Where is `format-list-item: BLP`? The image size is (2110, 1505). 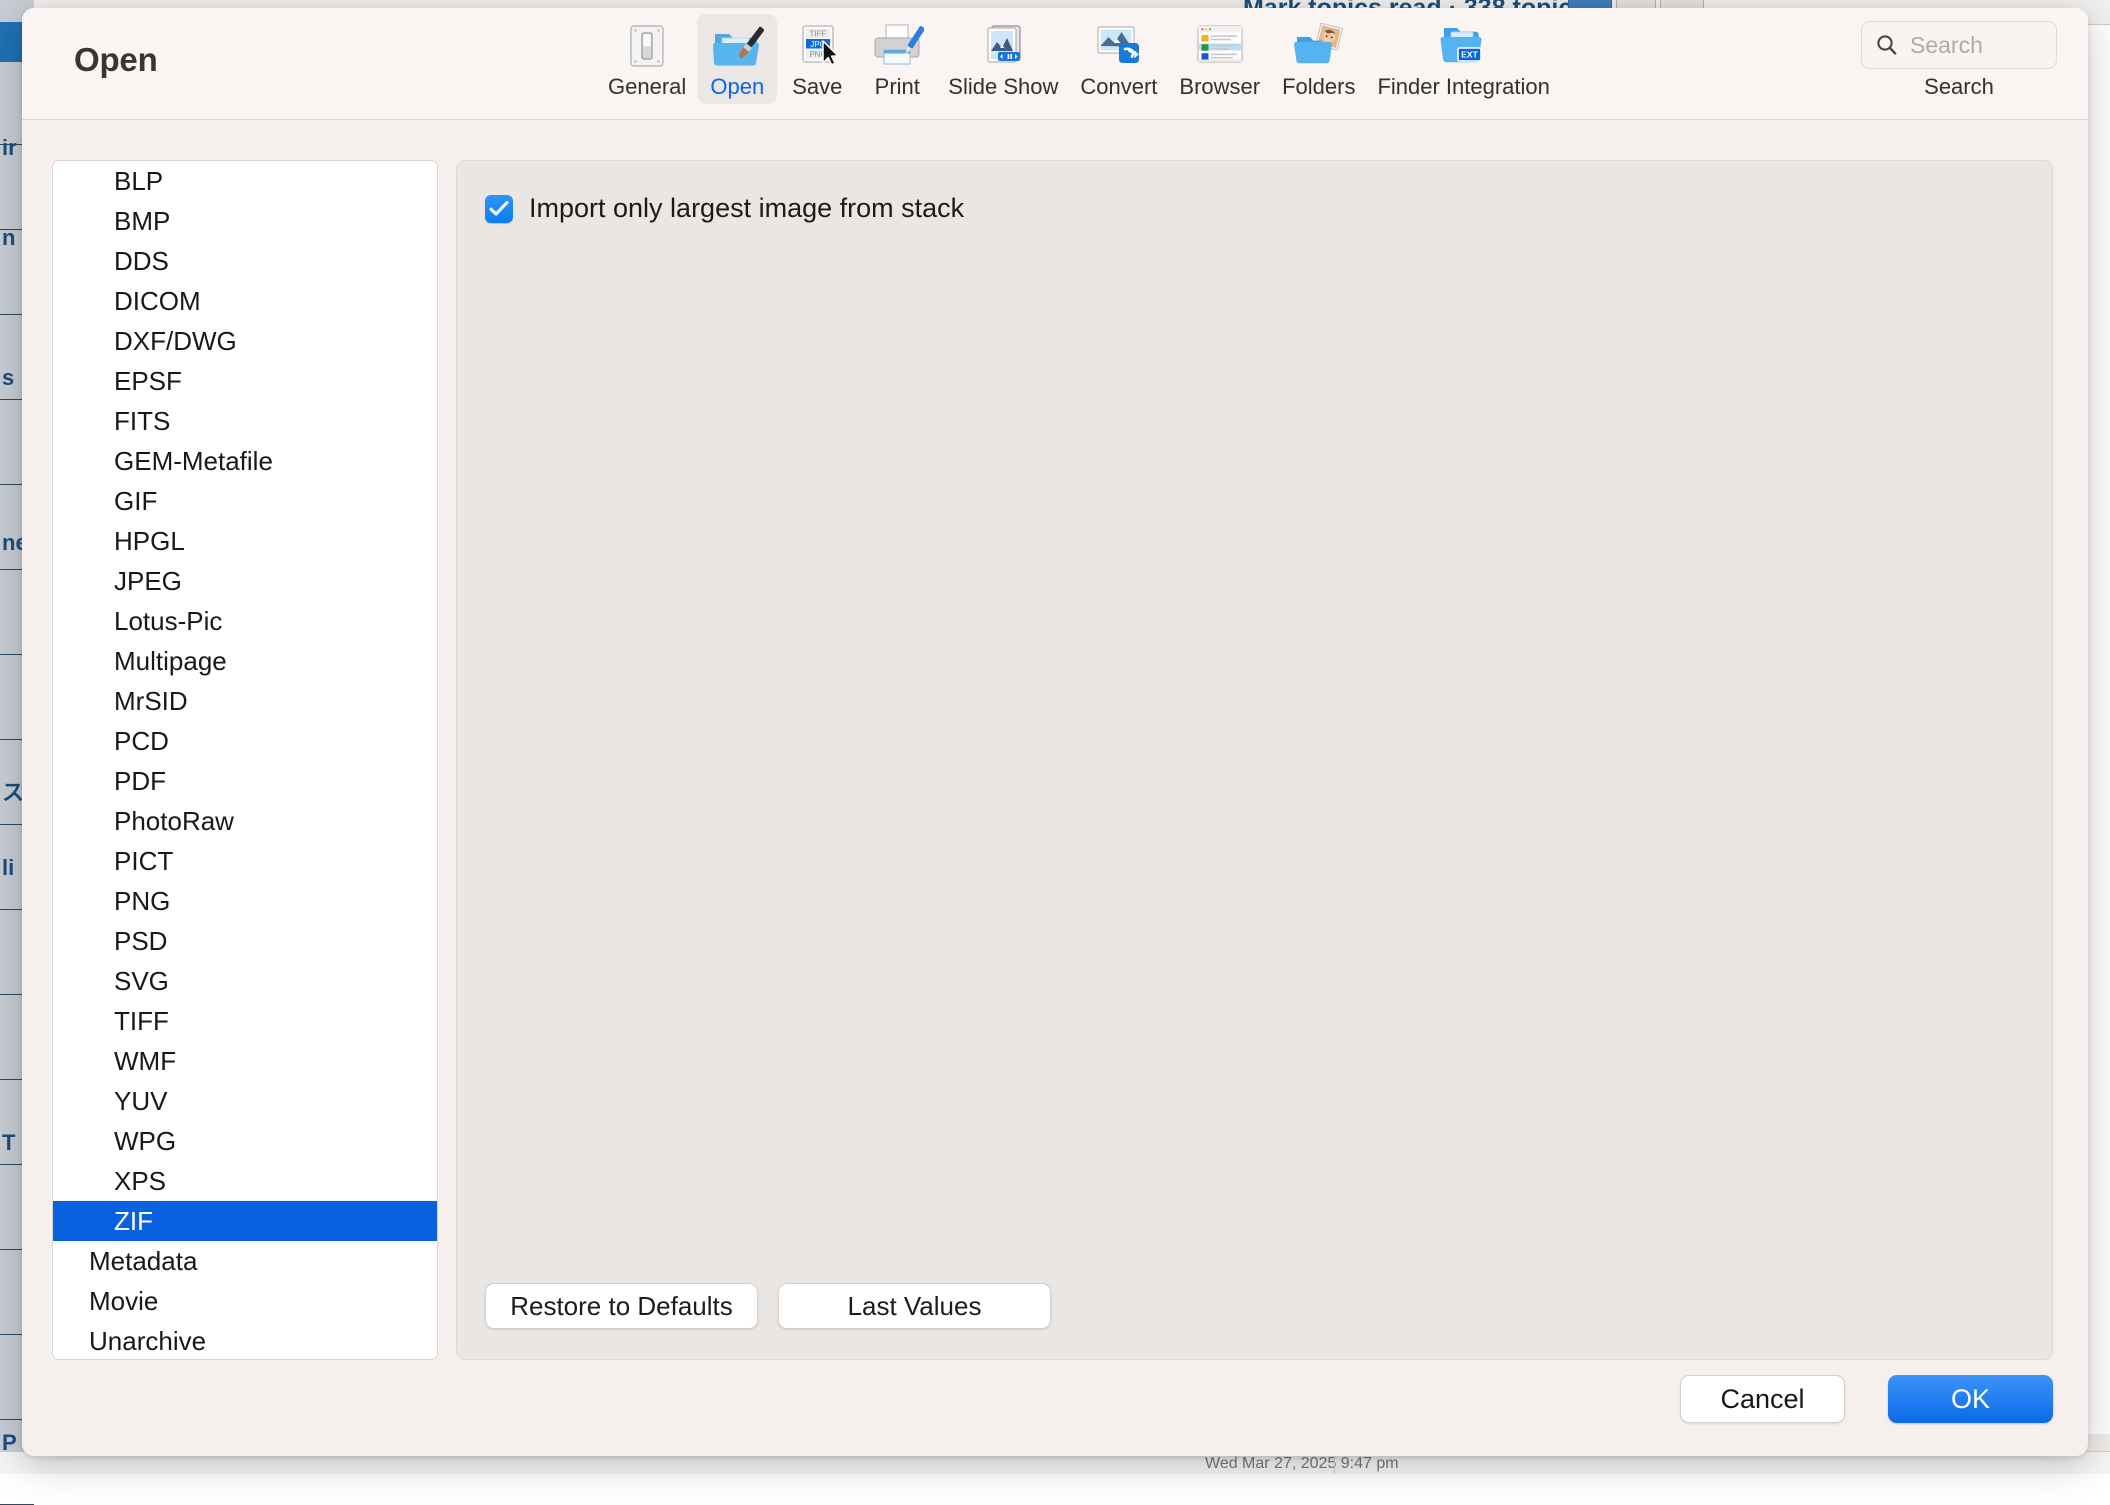 format-list-item: BLP is located at coordinates (245, 181).